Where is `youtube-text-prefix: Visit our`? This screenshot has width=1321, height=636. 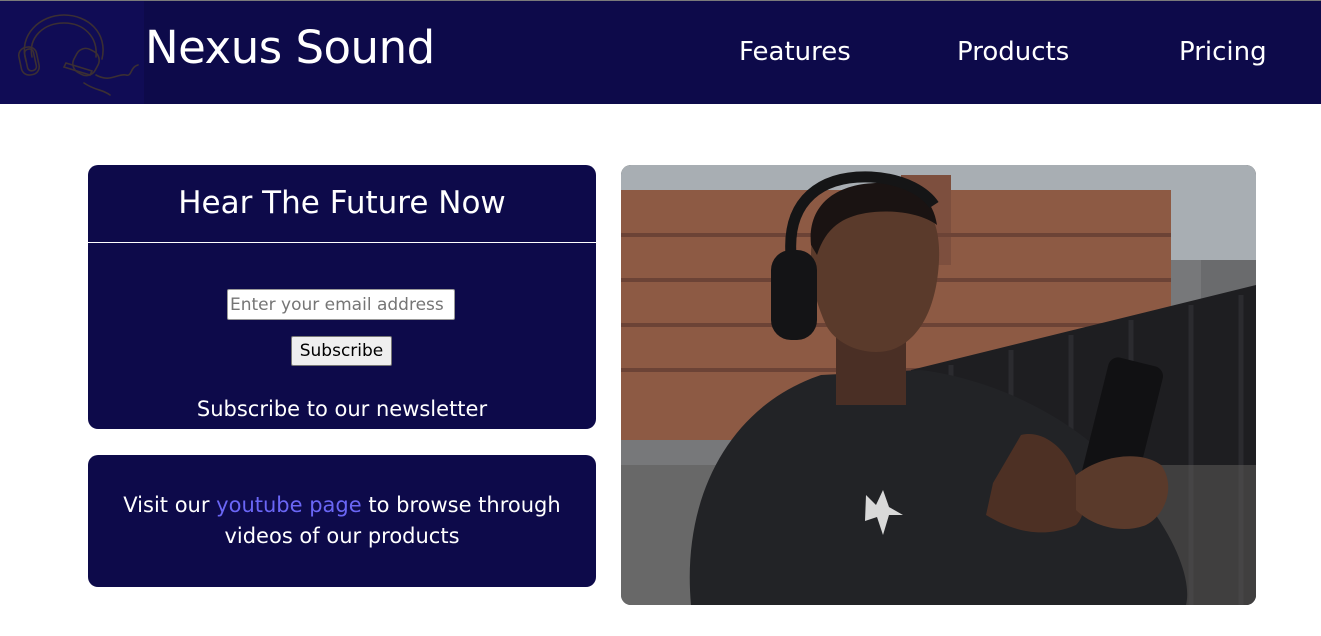
youtube-text-prefix: Visit our is located at coordinates (170, 505).